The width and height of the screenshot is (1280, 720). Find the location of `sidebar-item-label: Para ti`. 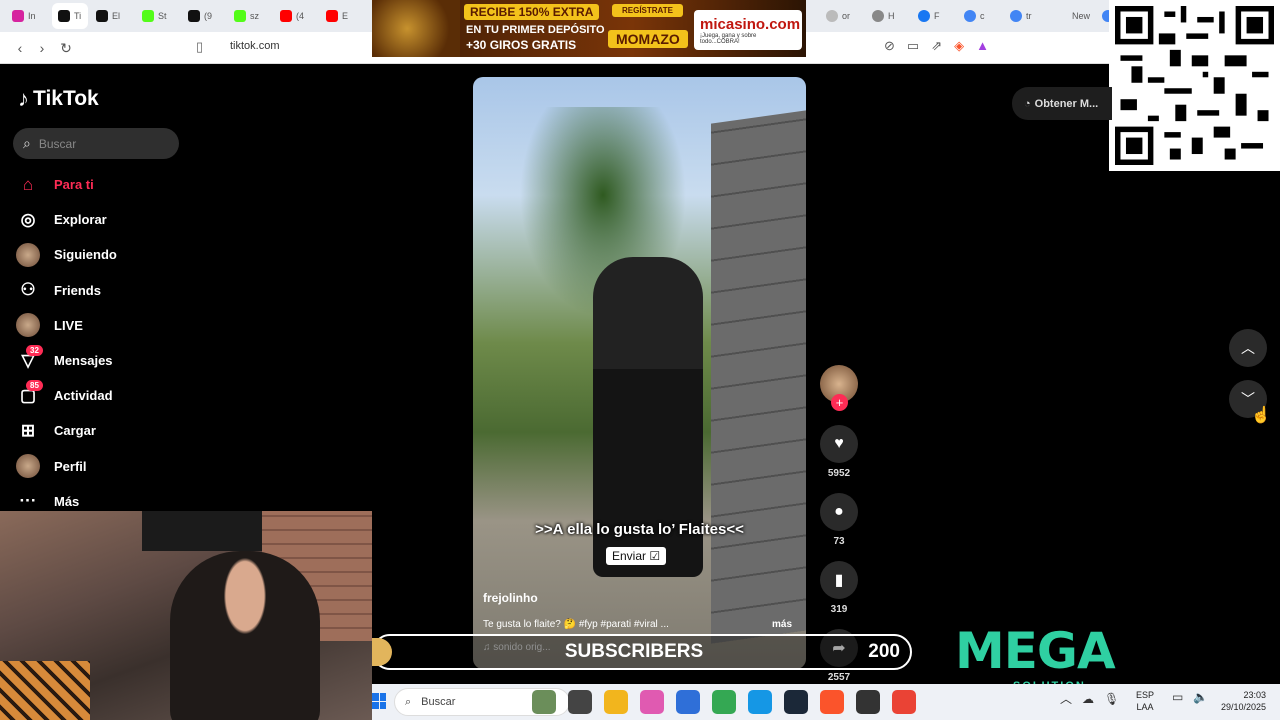

sidebar-item-label: Para ti is located at coordinates (74, 185).